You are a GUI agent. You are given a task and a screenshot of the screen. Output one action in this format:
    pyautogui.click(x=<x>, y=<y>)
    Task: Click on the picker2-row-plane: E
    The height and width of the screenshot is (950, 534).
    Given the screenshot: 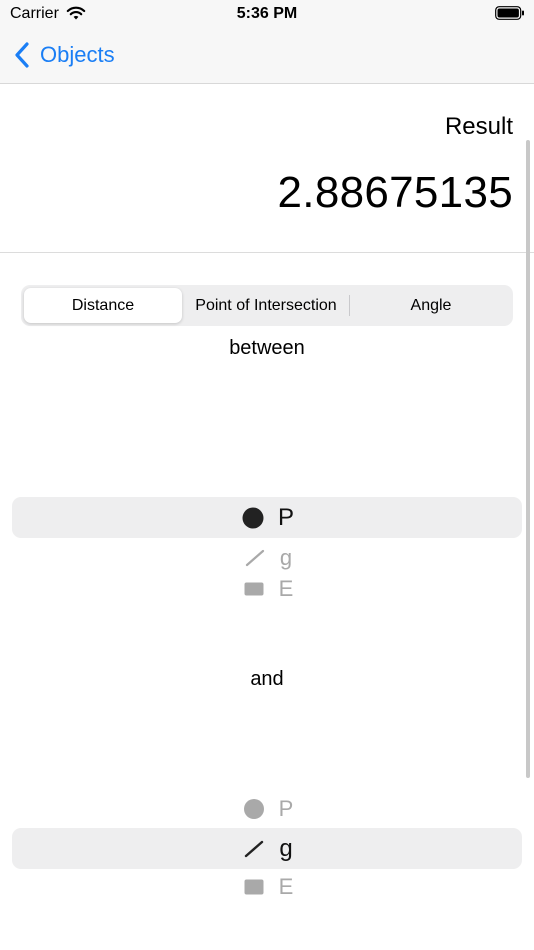 What is the action you would take?
    pyautogui.click(x=267, y=887)
    